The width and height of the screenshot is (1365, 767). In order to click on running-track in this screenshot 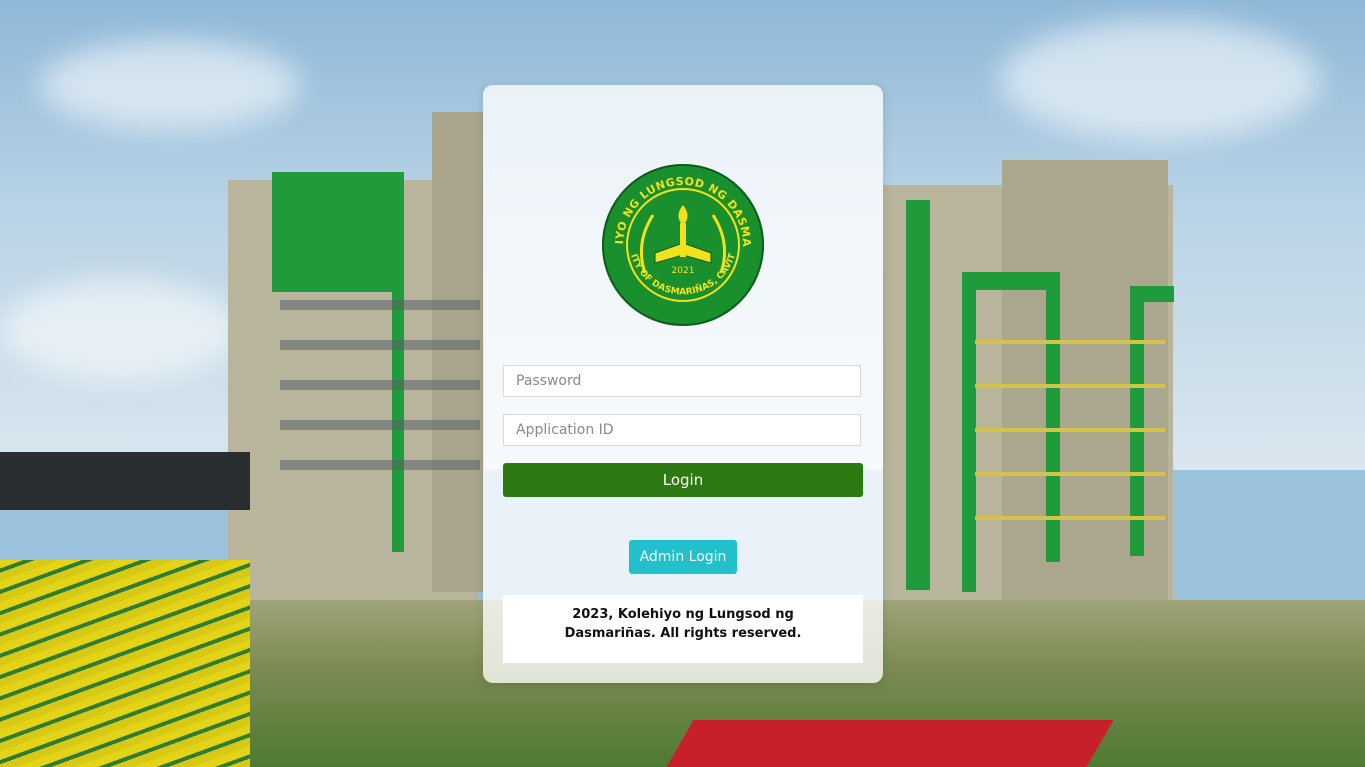, I will do `click(890, 743)`.